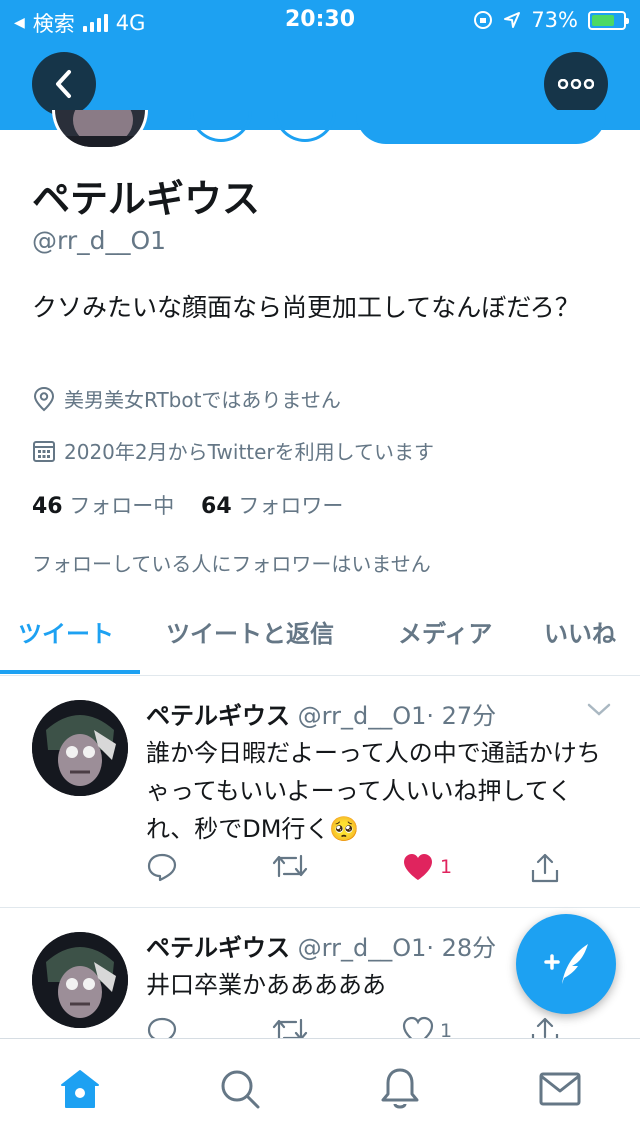 The width and height of the screenshot is (640, 1136). I want to click on calendar-icon, so click(44, 451).